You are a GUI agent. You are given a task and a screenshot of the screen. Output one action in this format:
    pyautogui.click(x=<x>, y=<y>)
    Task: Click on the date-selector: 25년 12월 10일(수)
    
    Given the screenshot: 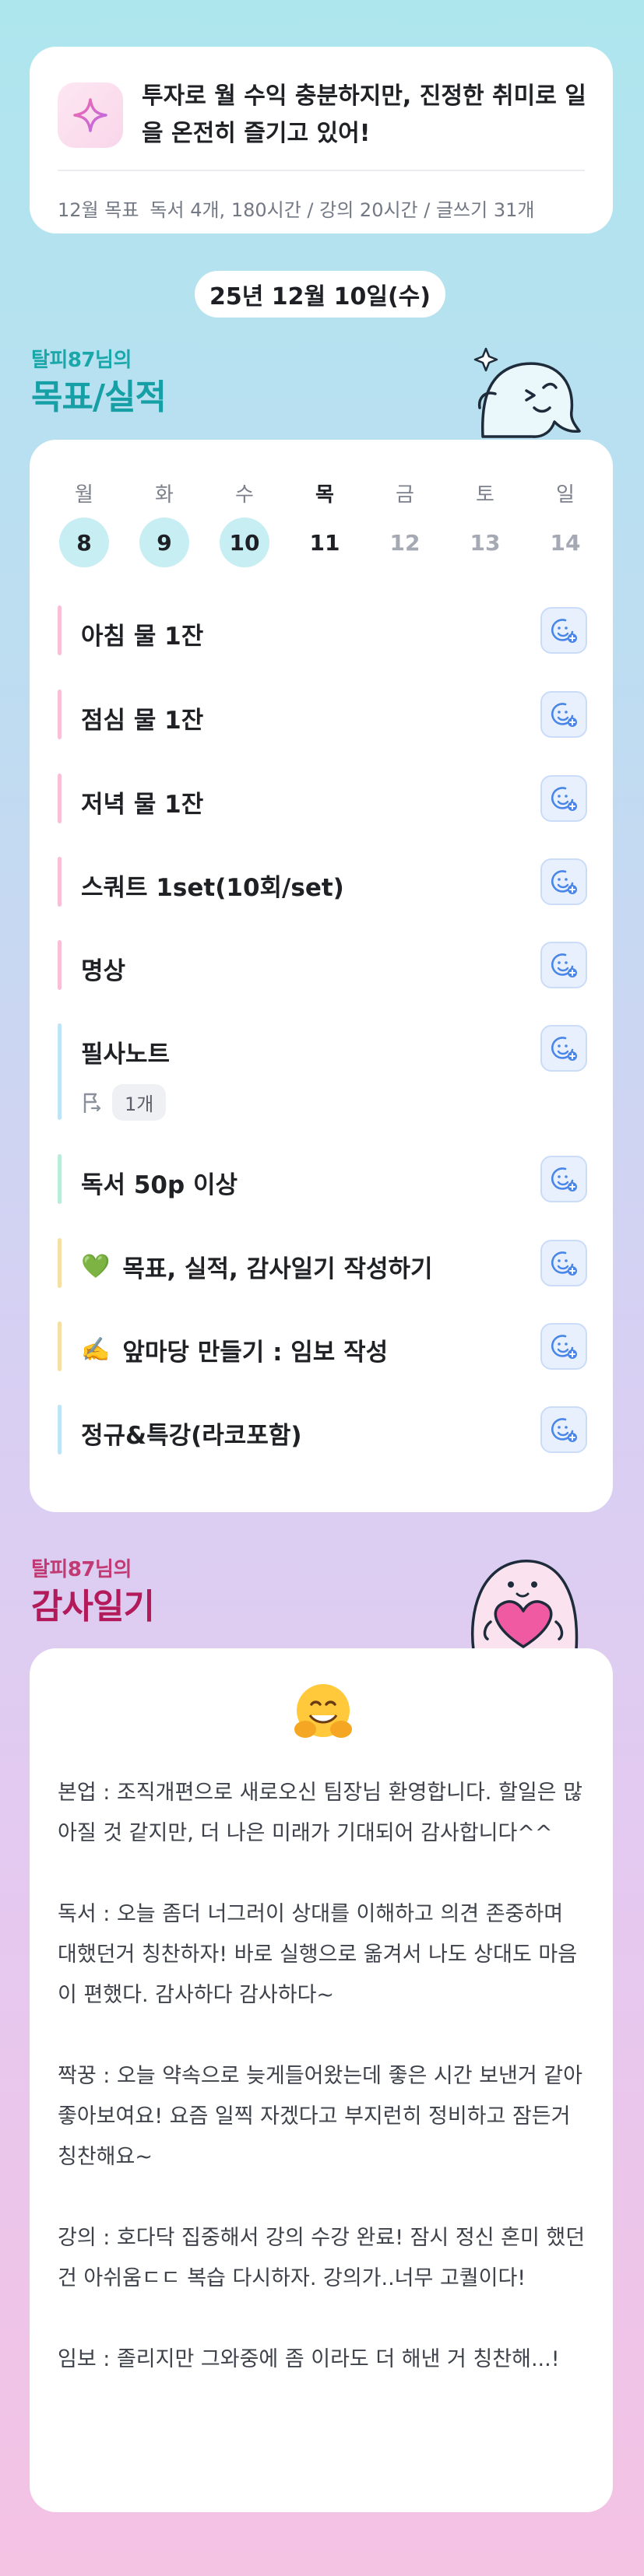 What is the action you would take?
    pyautogui.click(x=320, y=295)
    